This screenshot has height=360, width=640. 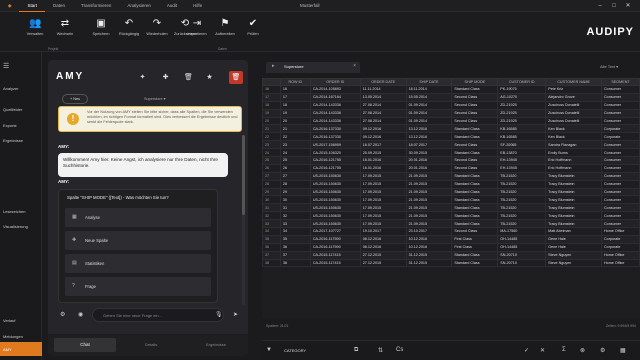 I want to click on table-cell: MA-17560, so click(x=522, y=231).